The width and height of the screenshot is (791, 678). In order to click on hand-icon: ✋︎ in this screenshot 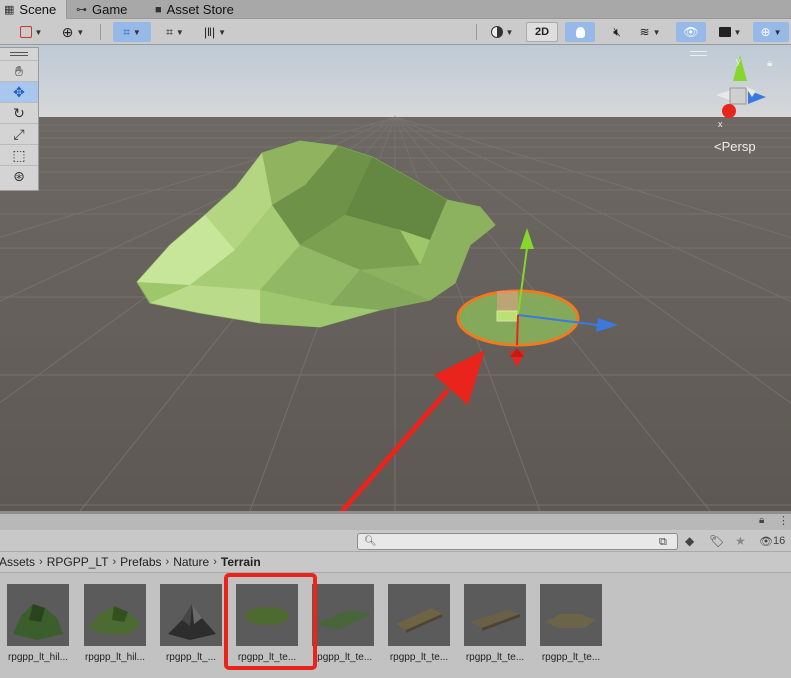, I will do `click(19, 70)`.